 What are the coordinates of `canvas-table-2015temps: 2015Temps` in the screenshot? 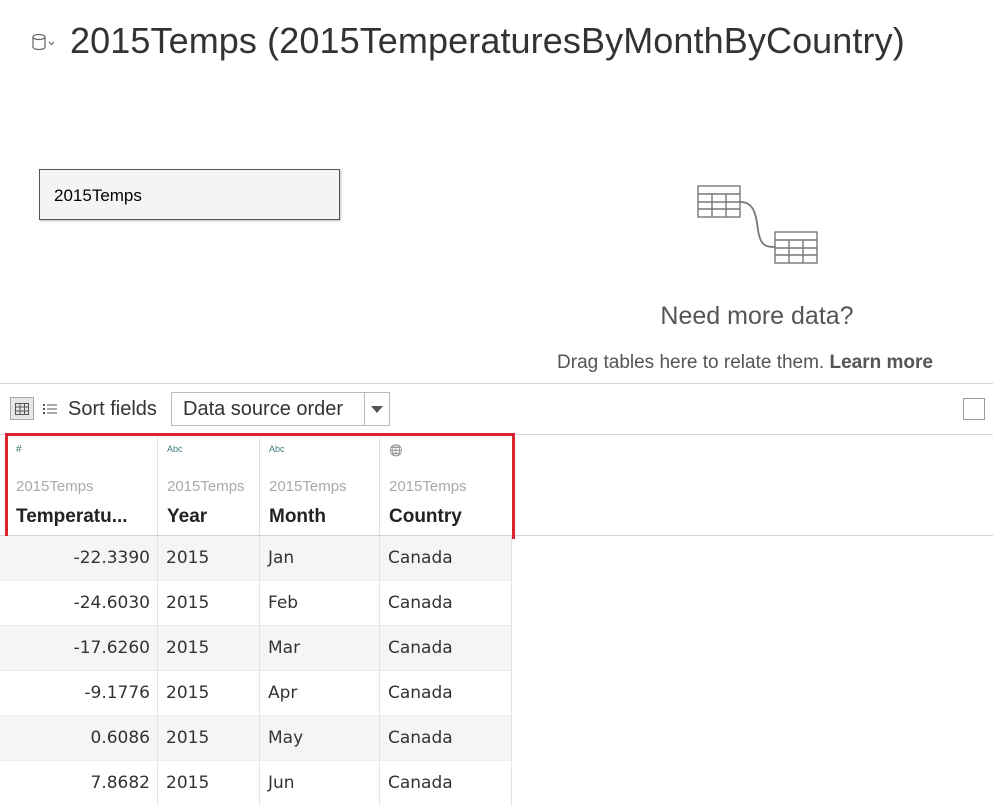 It's located at (189, 194).